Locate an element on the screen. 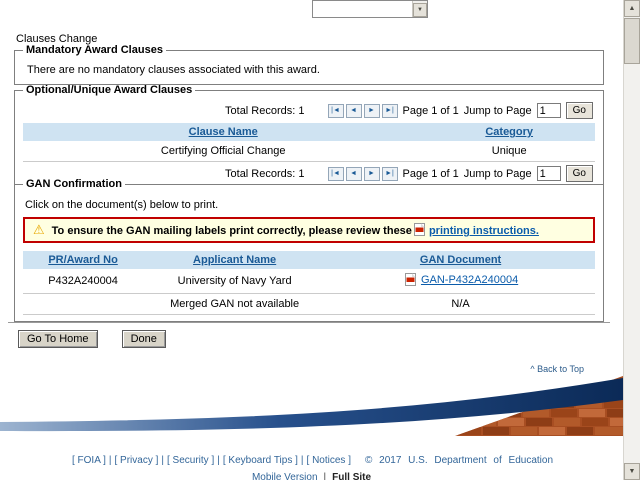  comment-textarea: ▼ is located at coordinates (370, 9).